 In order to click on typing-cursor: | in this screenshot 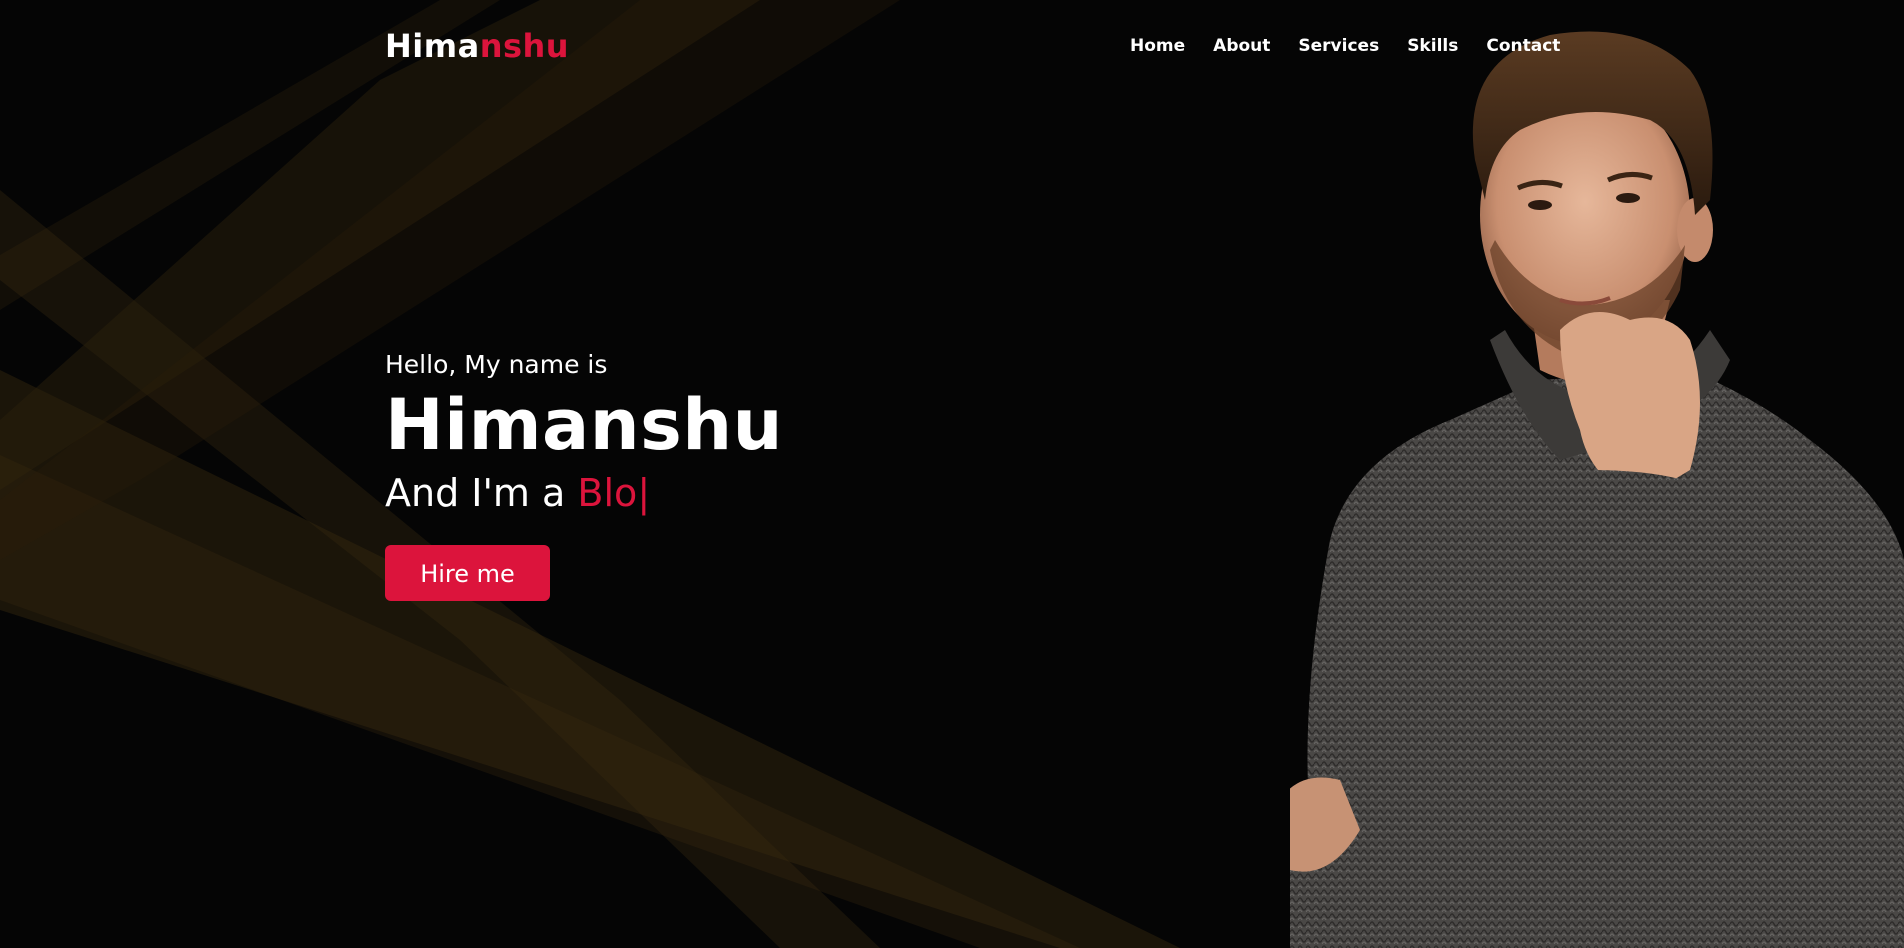, I will do `click(644, 493)`.